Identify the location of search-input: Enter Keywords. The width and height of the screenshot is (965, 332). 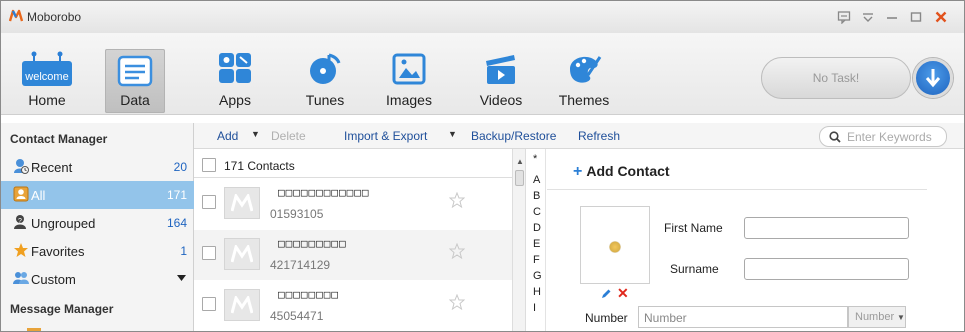
(883, 136).